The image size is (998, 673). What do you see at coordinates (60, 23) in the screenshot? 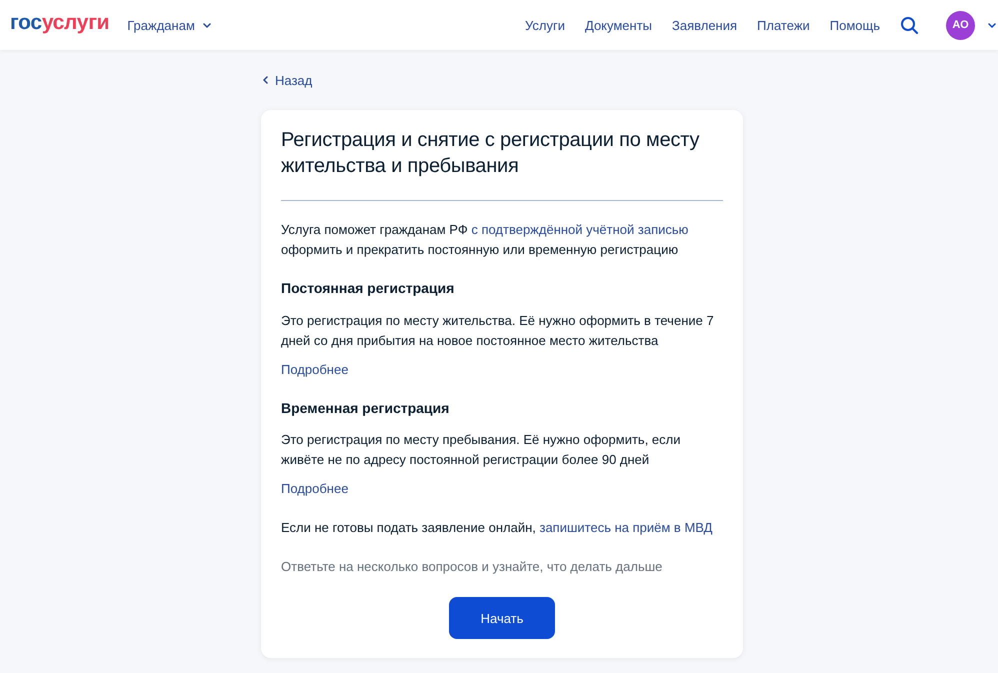
I see `logo: госуслуги` at bounding box center [60, 23].